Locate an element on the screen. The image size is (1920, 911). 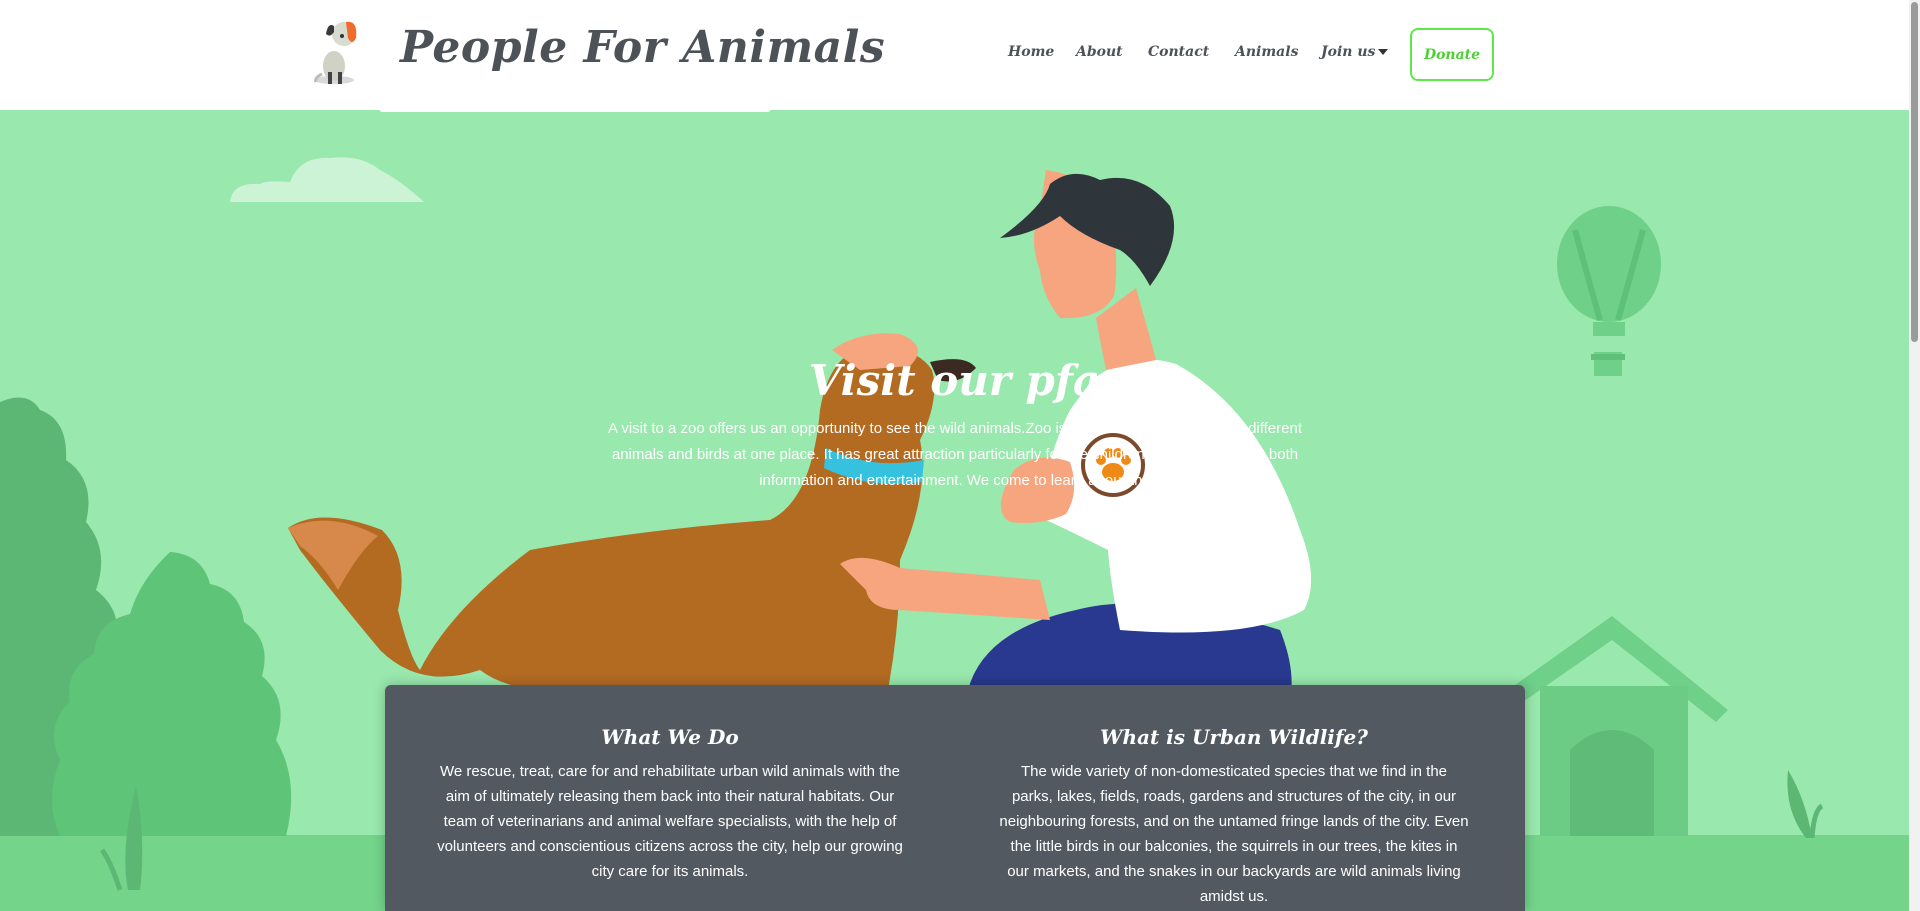
hot-air-balloon is located at coordinates (1609, 291).